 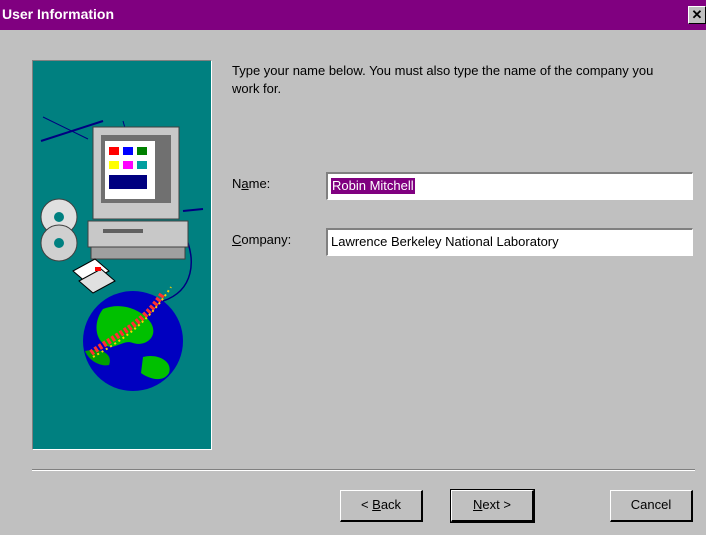 What do you see at coordinates (366, 504) in the screenshot?
I see `back-button-prefix: <` at bounding box center [366, 504].